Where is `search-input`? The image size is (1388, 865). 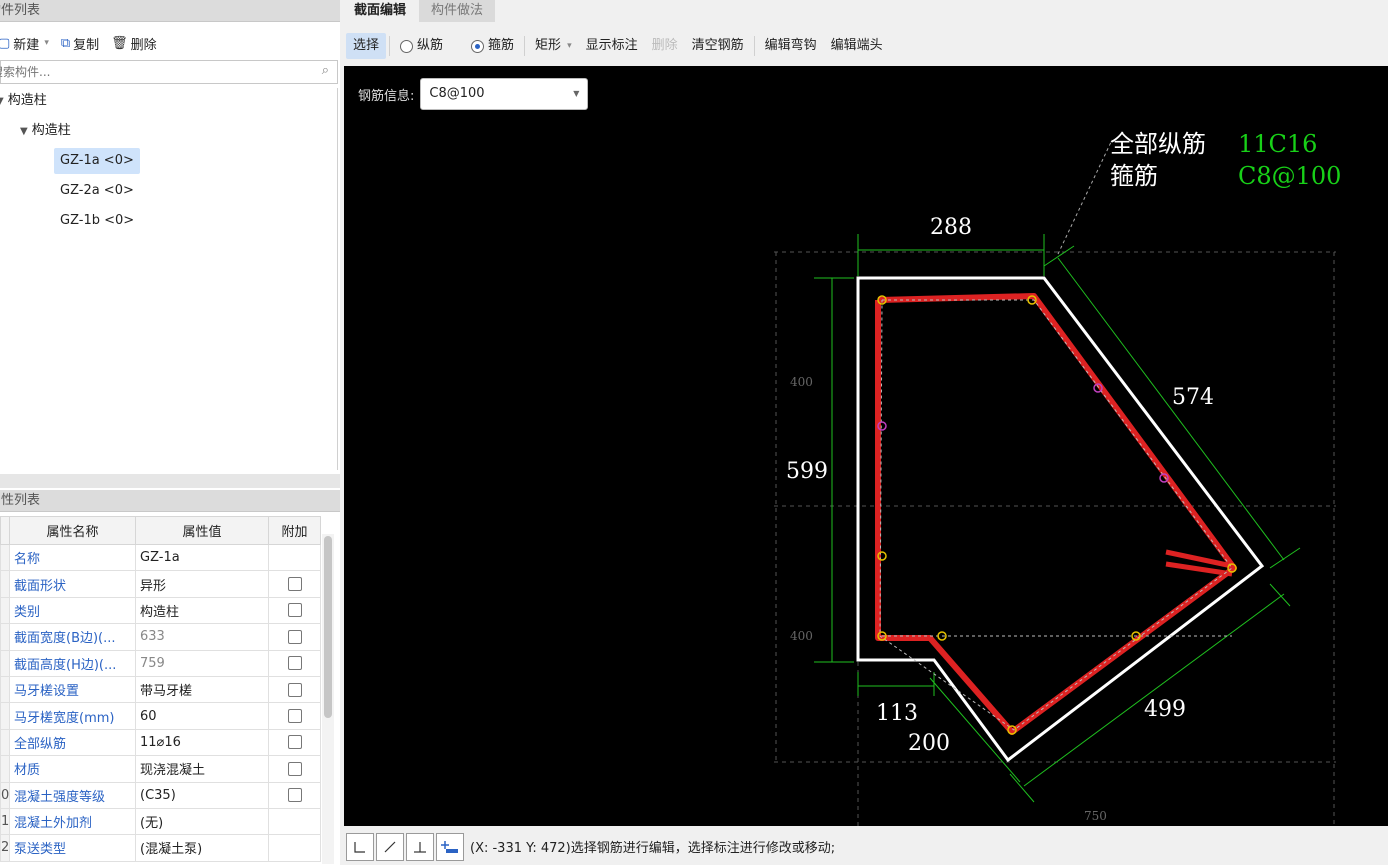
search-input is located at coordinates (145, 72).